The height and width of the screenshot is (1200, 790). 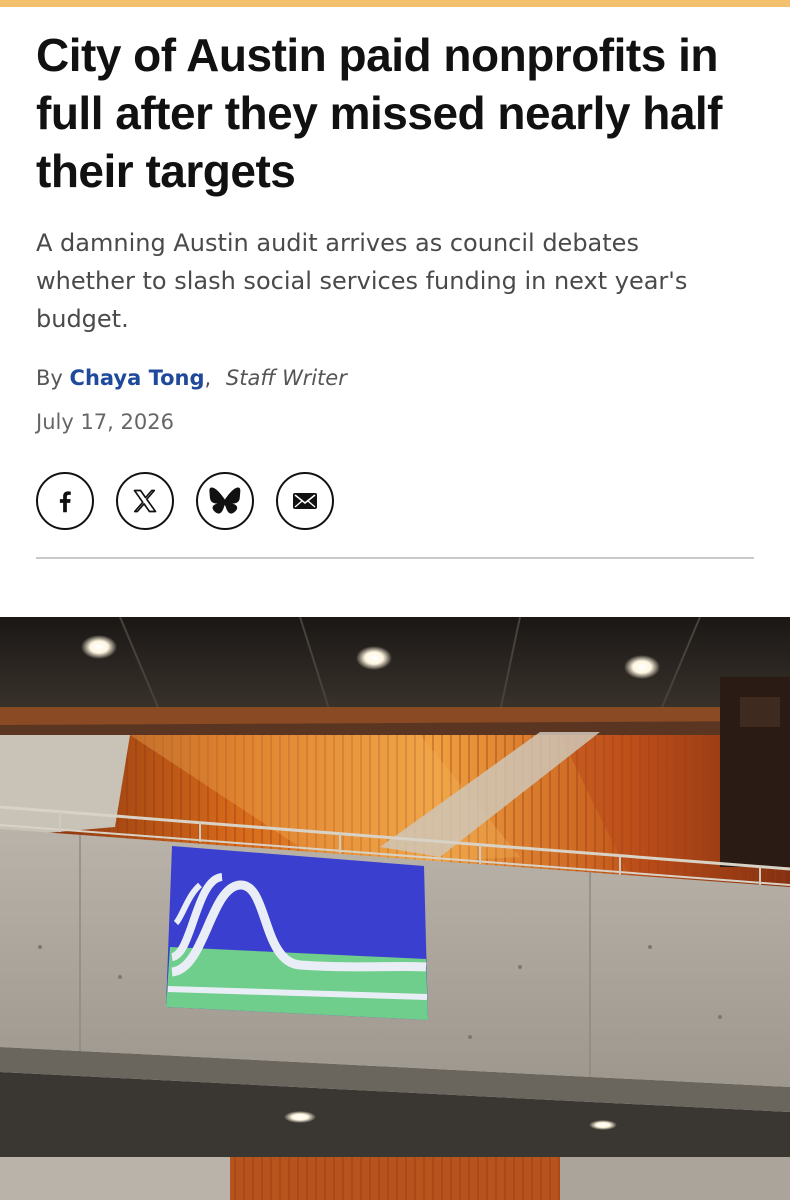 I want to click on email-icon, so click(x=305, y=501).